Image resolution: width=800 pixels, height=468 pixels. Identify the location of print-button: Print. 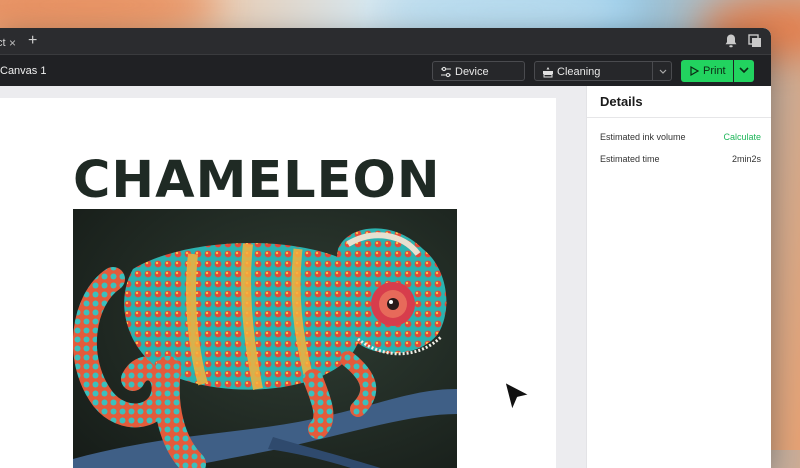
(707, 71).